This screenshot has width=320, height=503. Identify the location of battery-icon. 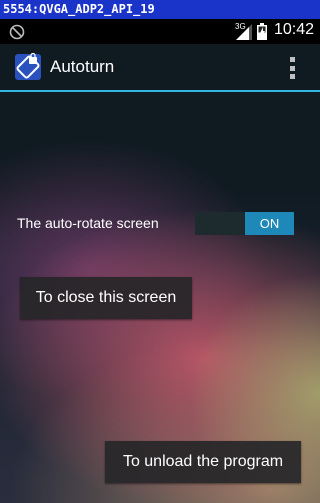
(262, 31).